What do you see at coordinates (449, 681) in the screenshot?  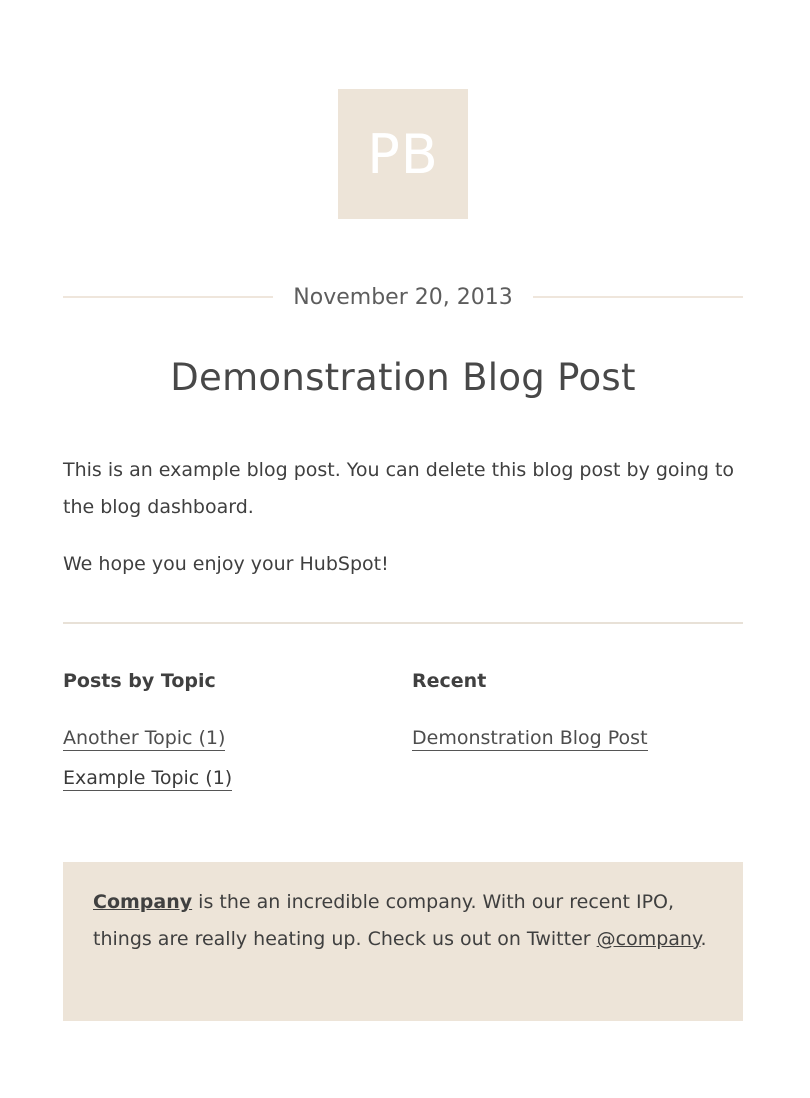 I see `recent-heading: Recent` at bounding box center [449, 681].